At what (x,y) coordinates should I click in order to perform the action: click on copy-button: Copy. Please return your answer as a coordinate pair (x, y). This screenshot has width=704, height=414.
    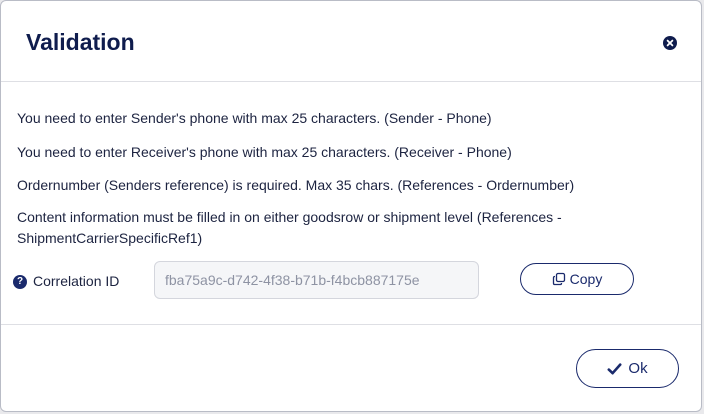
    Looking at the image, I should click on (577, 279).